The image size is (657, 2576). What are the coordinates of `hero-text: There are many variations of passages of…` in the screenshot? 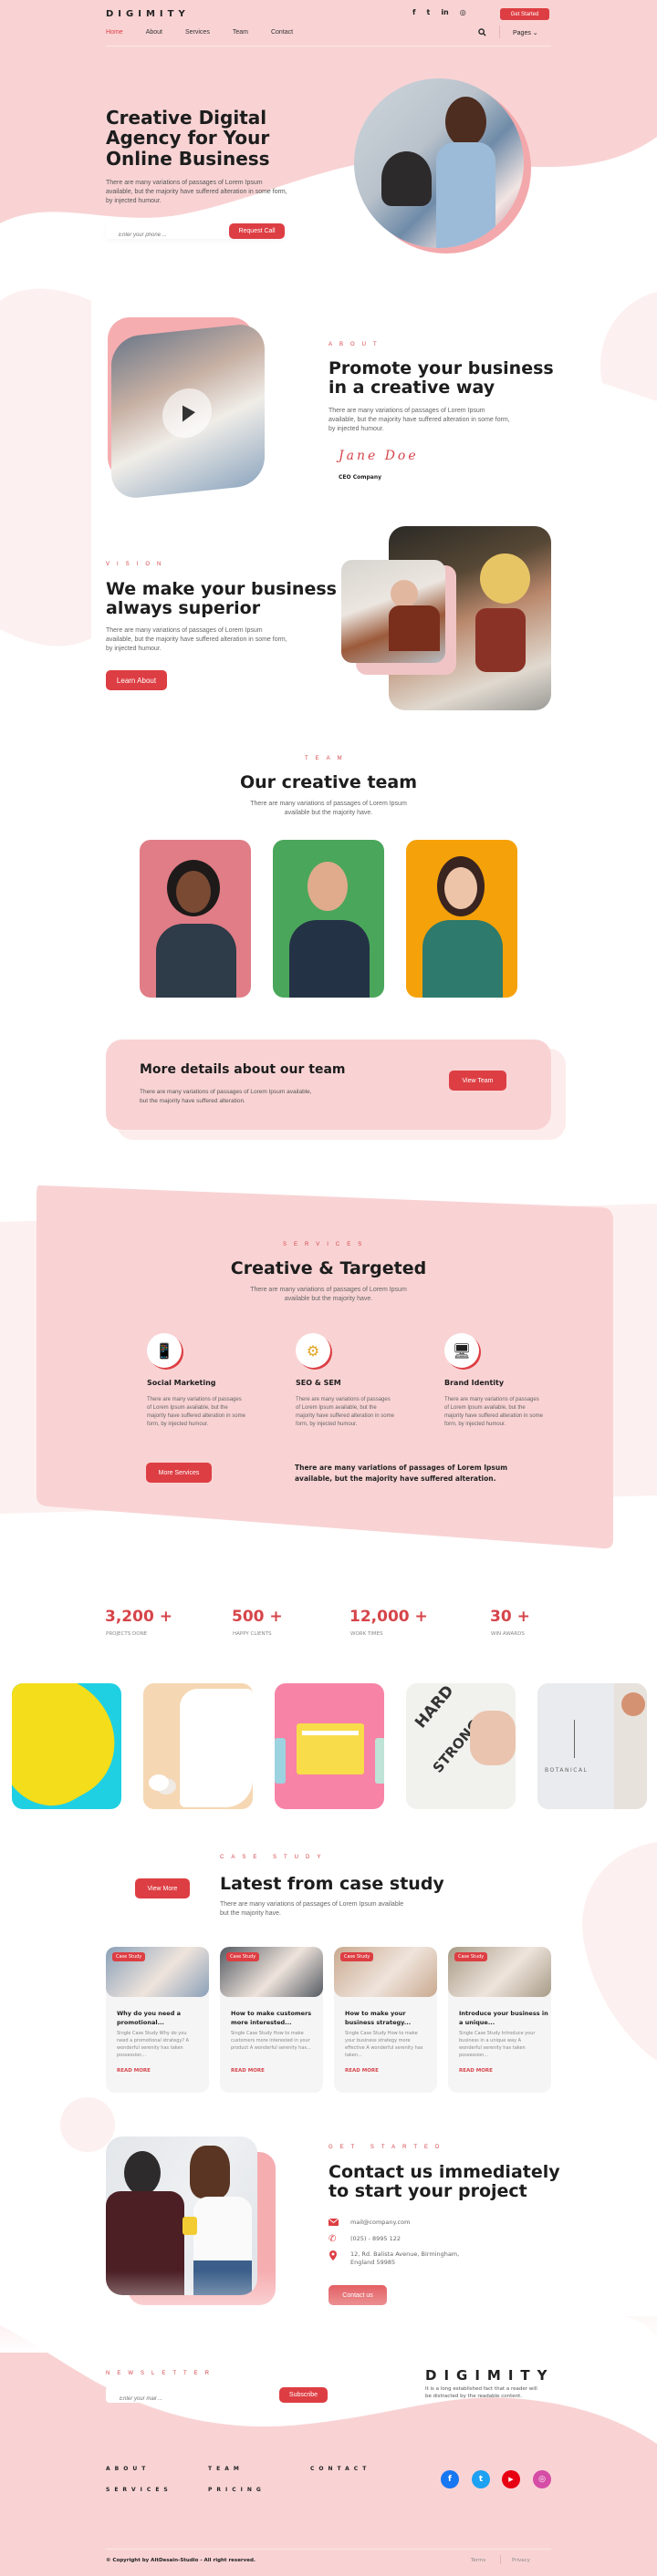 It's located at (196, 192).